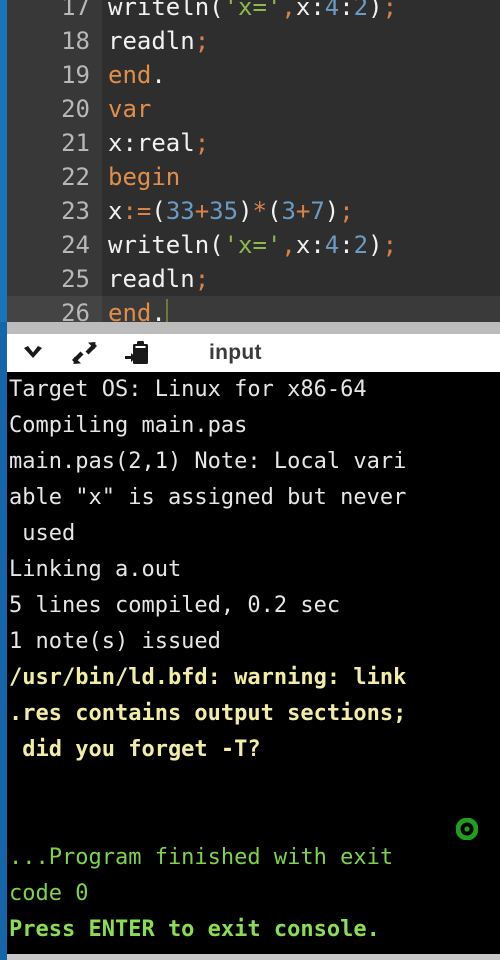 Image resolution: width=500 pixels, height=960 pixels. I want to click on code-token: 'x=', so click(252, 10).